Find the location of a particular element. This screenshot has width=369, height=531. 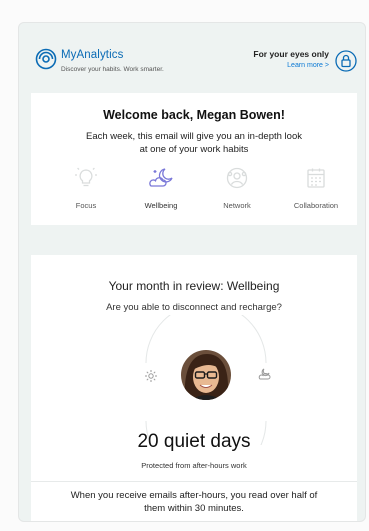

brand-tagline: Discover your habits. Work smarter. is located at coordinates (112, 69).